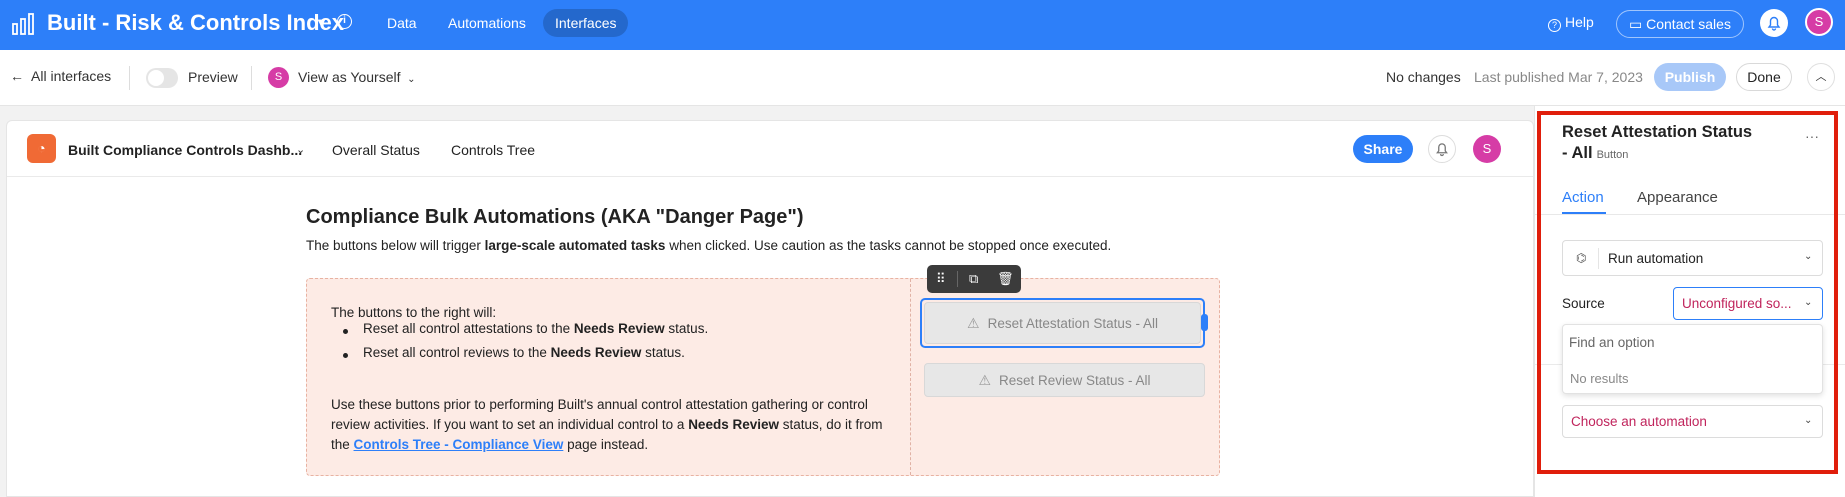 Image resolution: width=1845 pixels, height=497 pixels. What do you see at coordinates (414, 312) in the screenshot?
I see `box-intro: The buttons to the right will:` at bounding box center [414, 312].